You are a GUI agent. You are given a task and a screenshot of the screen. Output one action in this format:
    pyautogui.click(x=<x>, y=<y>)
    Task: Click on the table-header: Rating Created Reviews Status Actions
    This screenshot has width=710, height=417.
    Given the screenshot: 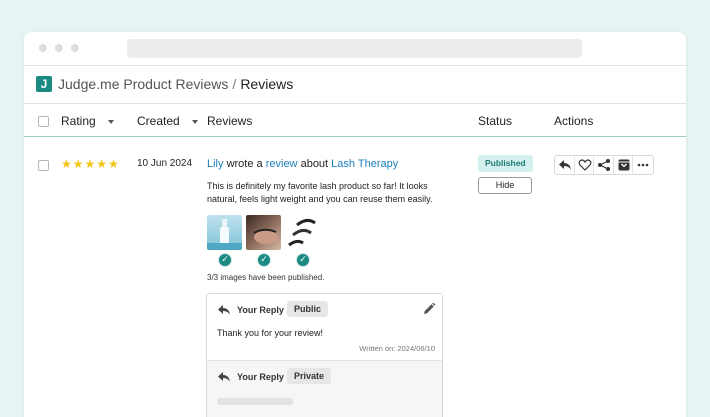 What is the action you would take?
    pyautogui.click(x=355, y=120)
    